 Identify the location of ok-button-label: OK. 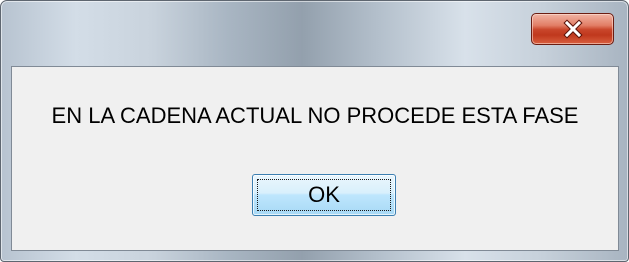
(324, 194).